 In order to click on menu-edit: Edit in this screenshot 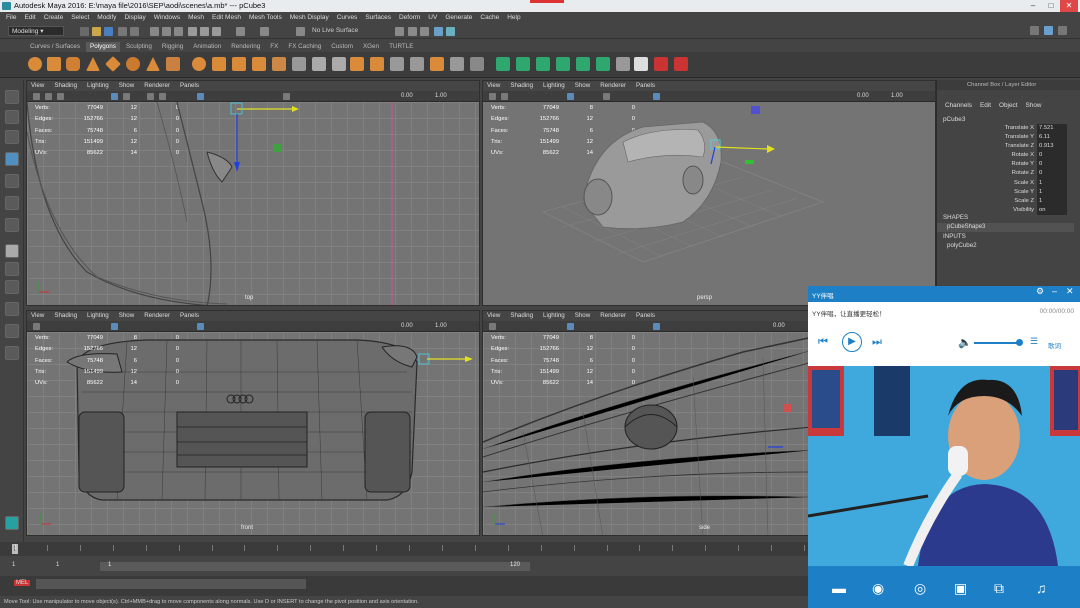, I will do `click(29, 17)`.